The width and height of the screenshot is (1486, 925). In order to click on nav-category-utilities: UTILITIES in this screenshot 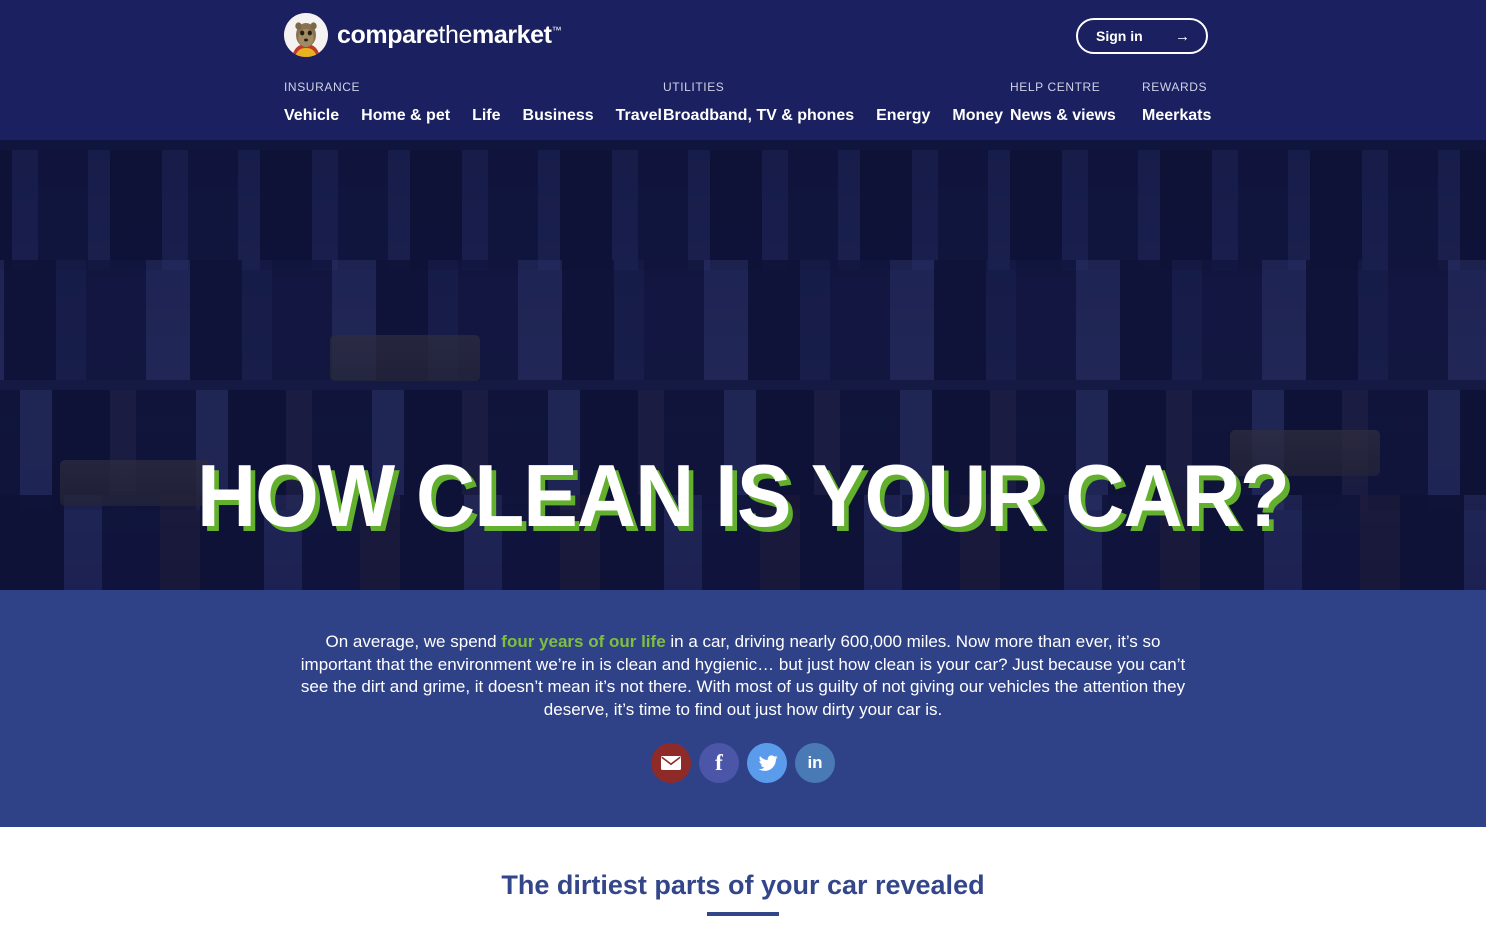, I will do `click(694, 87)`.